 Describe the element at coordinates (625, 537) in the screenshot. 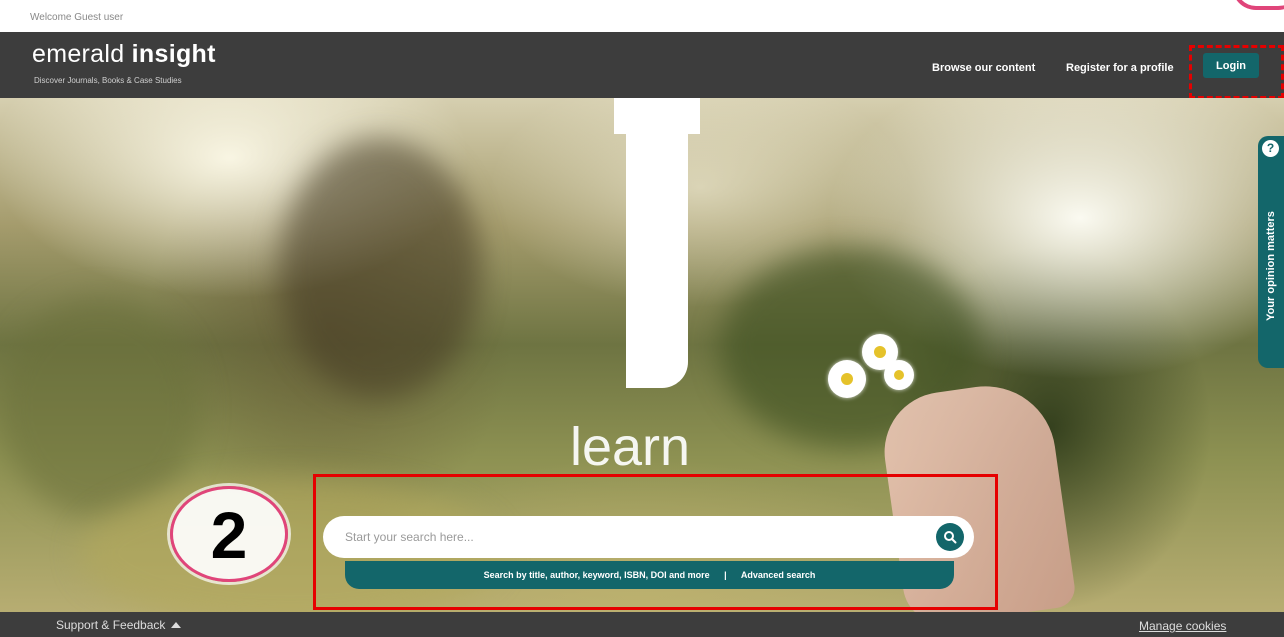

I see `search-input` at that location.